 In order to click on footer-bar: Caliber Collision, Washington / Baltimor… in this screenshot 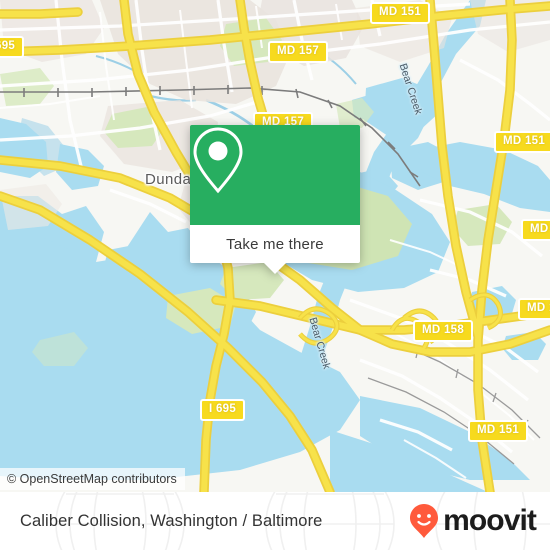, I will do `click(275, 521)`.